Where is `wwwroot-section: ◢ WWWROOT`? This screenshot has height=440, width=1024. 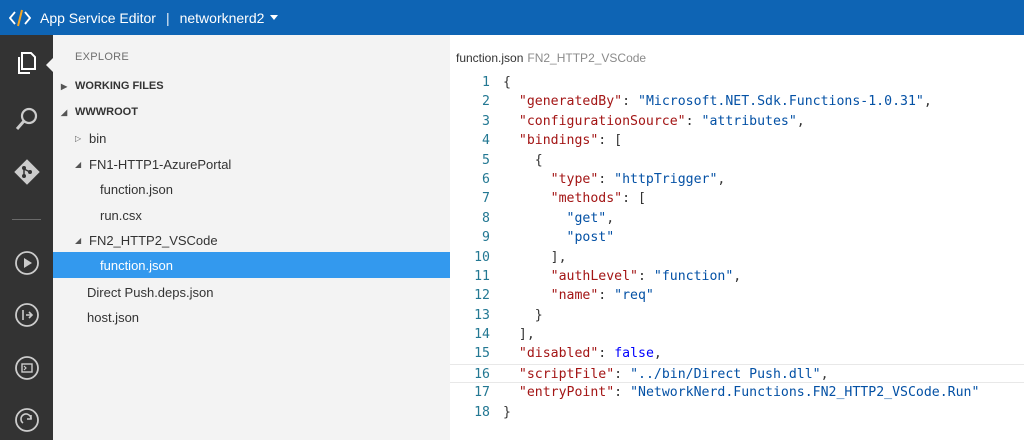 wwwroot-section: ◢ WWWROOT is located at coordinates (251, 112).